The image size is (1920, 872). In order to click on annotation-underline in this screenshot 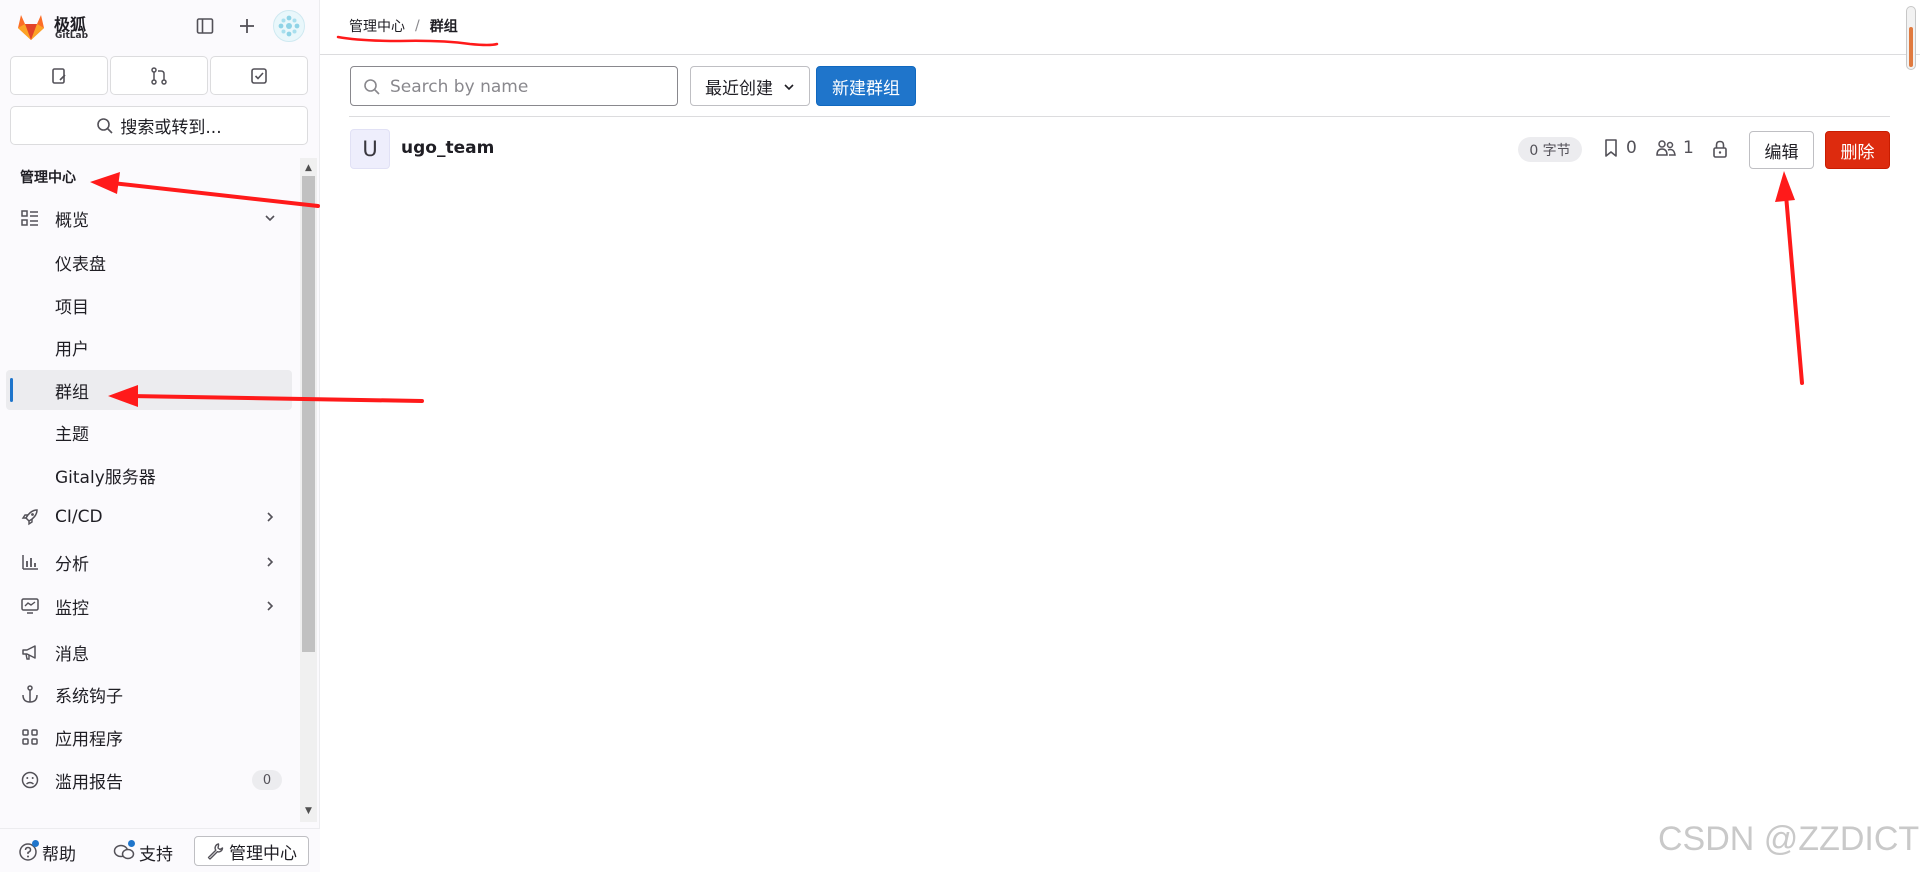, I will do `click(417, 41)`.